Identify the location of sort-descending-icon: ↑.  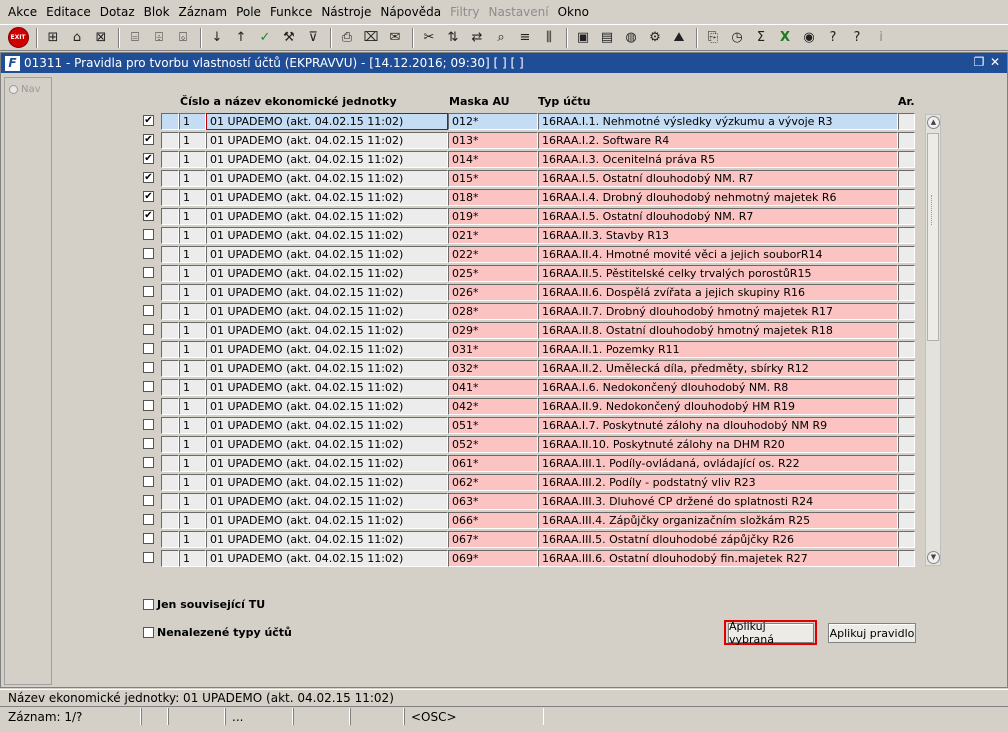
(241, 38).